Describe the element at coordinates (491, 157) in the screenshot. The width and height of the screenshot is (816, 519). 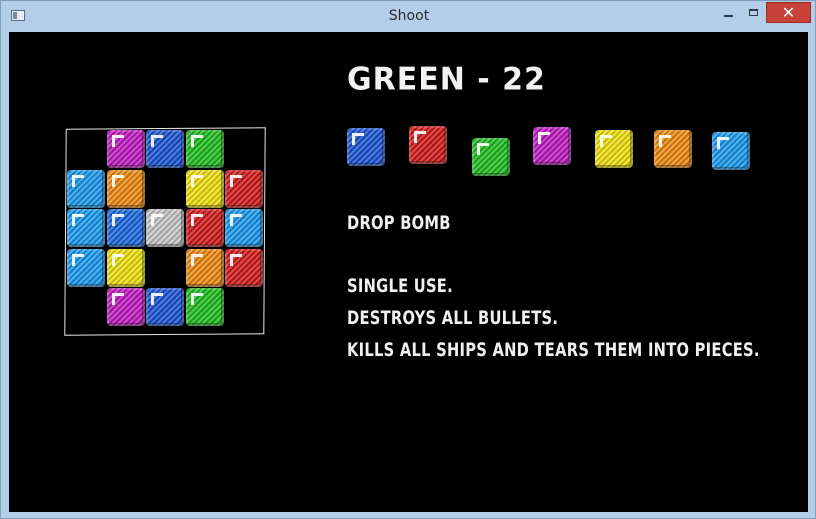
I see `palette-green-block` at that location.